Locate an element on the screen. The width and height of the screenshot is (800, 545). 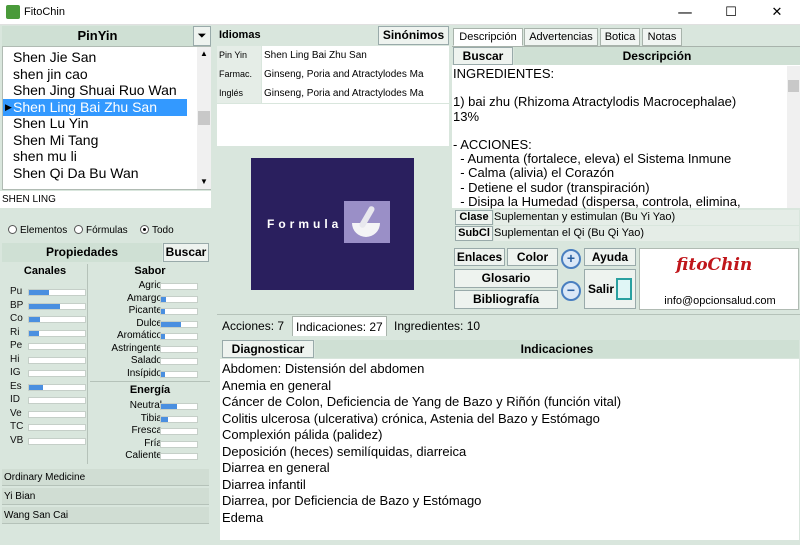
canal-label: Pu is located at coordinates (16, 291).